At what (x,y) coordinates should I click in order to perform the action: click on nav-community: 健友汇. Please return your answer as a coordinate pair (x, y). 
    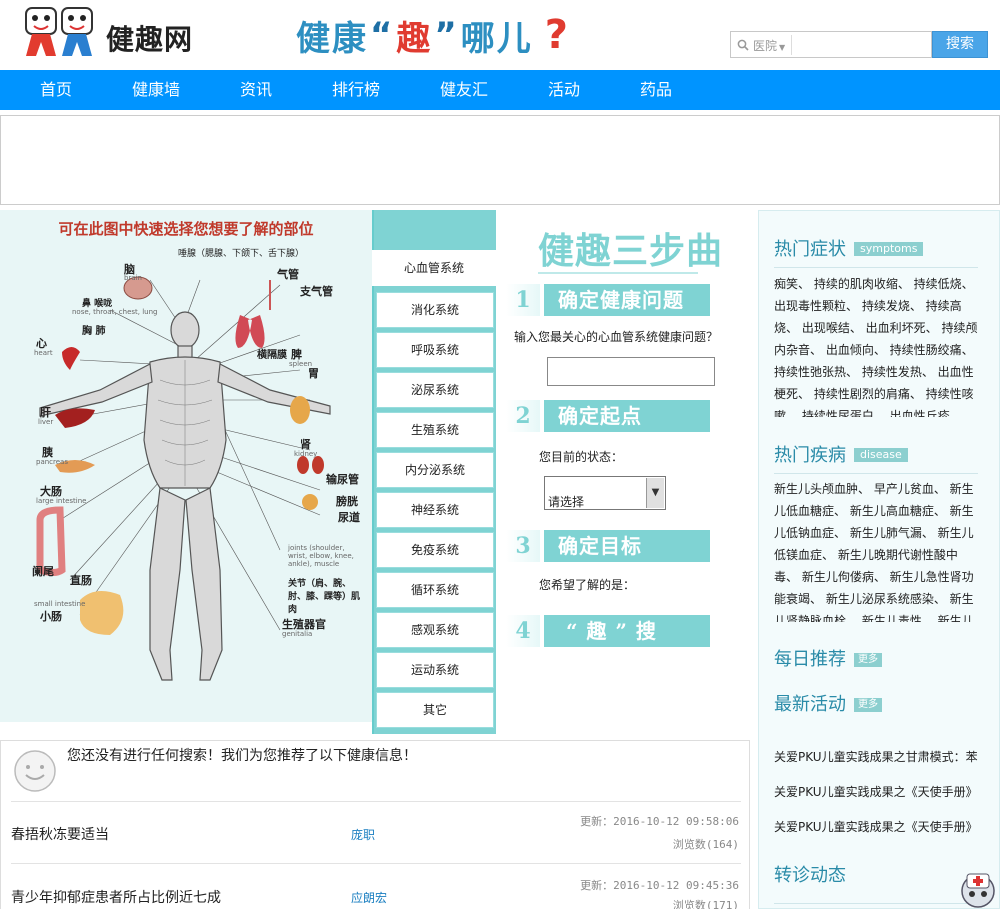
    Looking at the image, I should click on (464, 90).